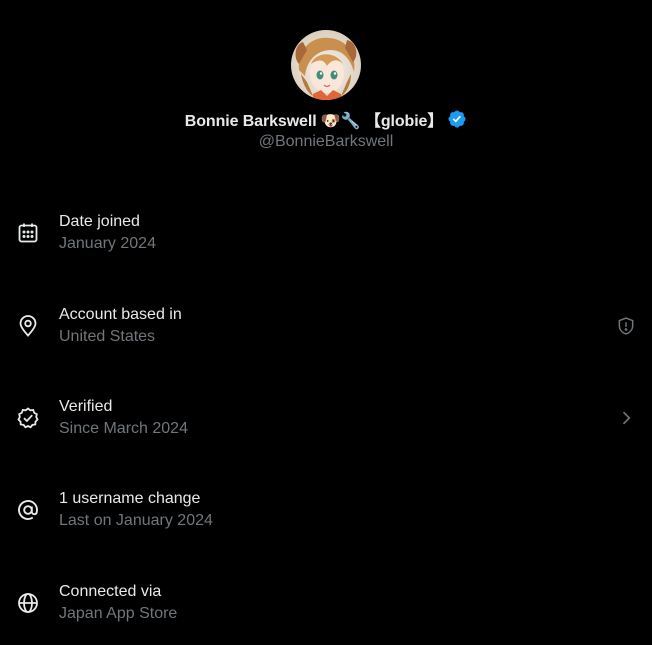  Describe the element at coordinates (626, 418) in the screenshot. I see `chevron-right-icon` at that location.